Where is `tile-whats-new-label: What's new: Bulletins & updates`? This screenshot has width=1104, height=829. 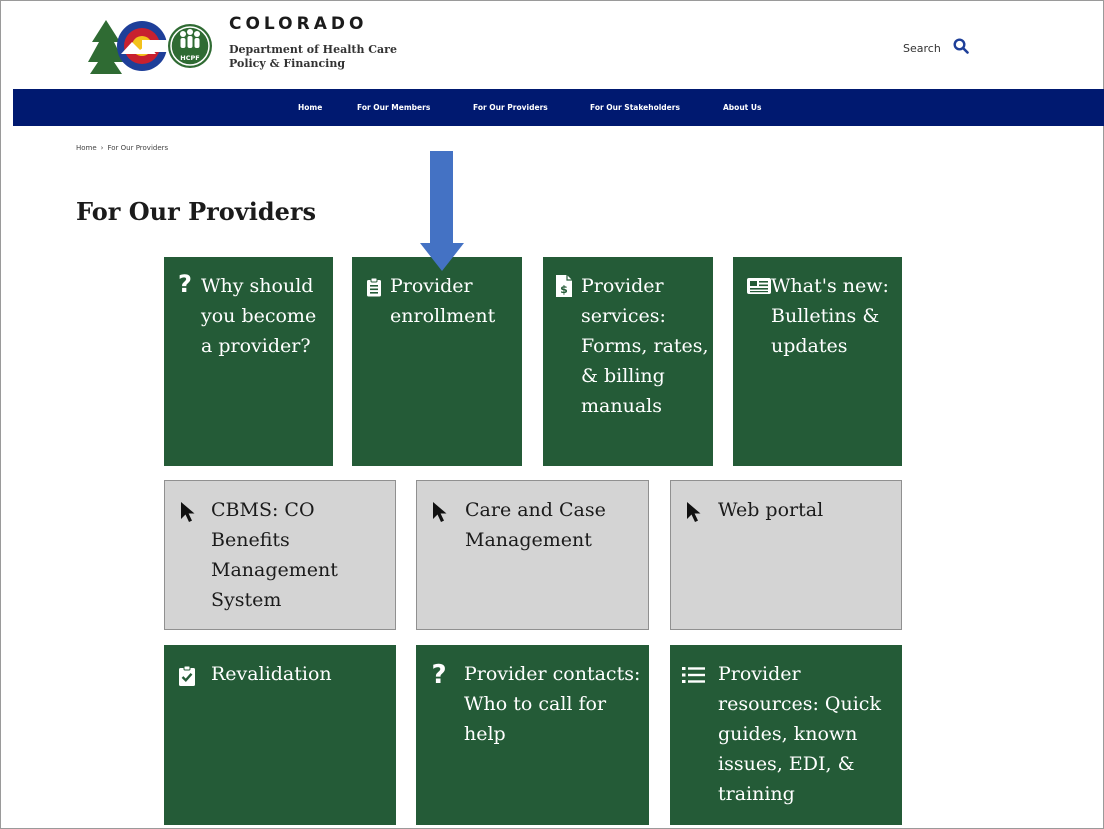
tile-whats-new-label: What's new: Bulletins & updates is located at coordinates (830, 316).